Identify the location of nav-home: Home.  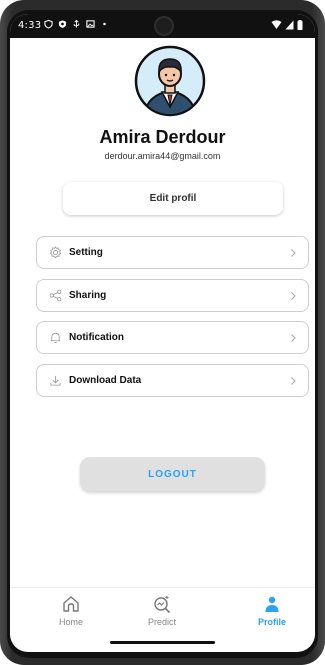
(71, 610).